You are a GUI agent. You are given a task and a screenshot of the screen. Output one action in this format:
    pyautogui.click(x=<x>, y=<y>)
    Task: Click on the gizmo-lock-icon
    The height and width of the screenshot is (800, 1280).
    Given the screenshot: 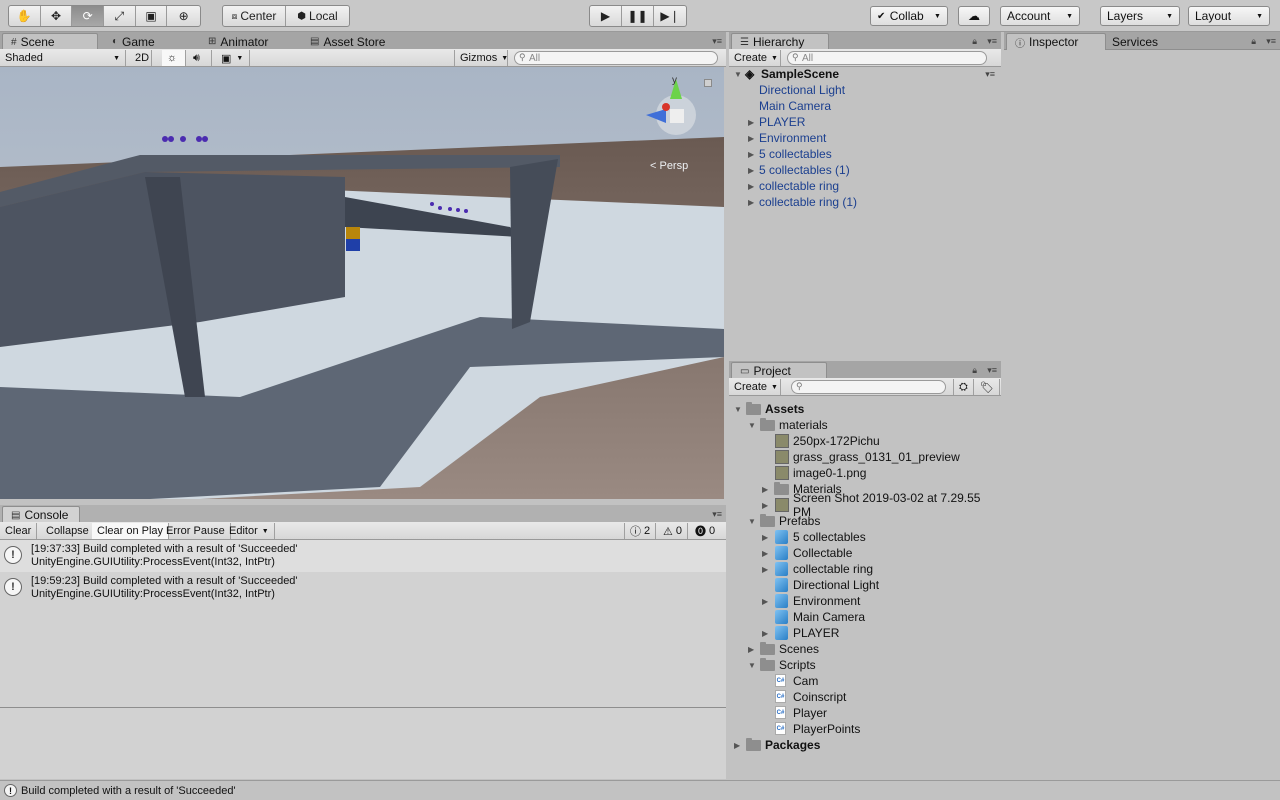 What is the action you would take?
    pyautogui.click(x=708, y=83)
    